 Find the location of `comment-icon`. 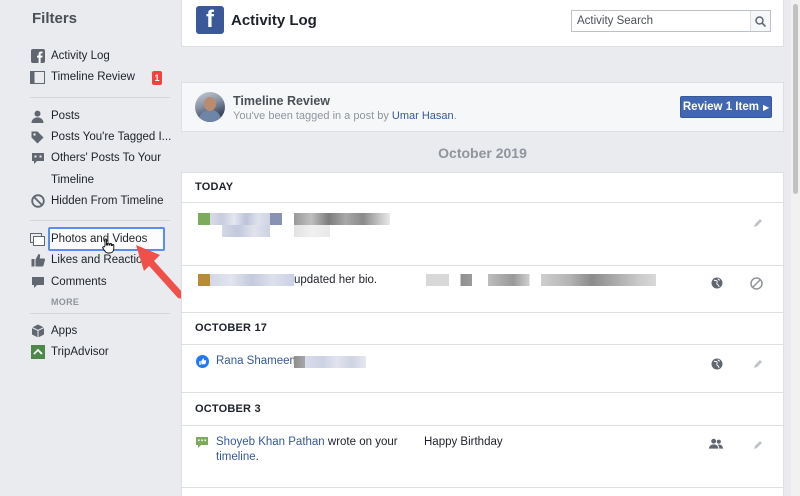

comment-icon is located at coordinates (37, 282).